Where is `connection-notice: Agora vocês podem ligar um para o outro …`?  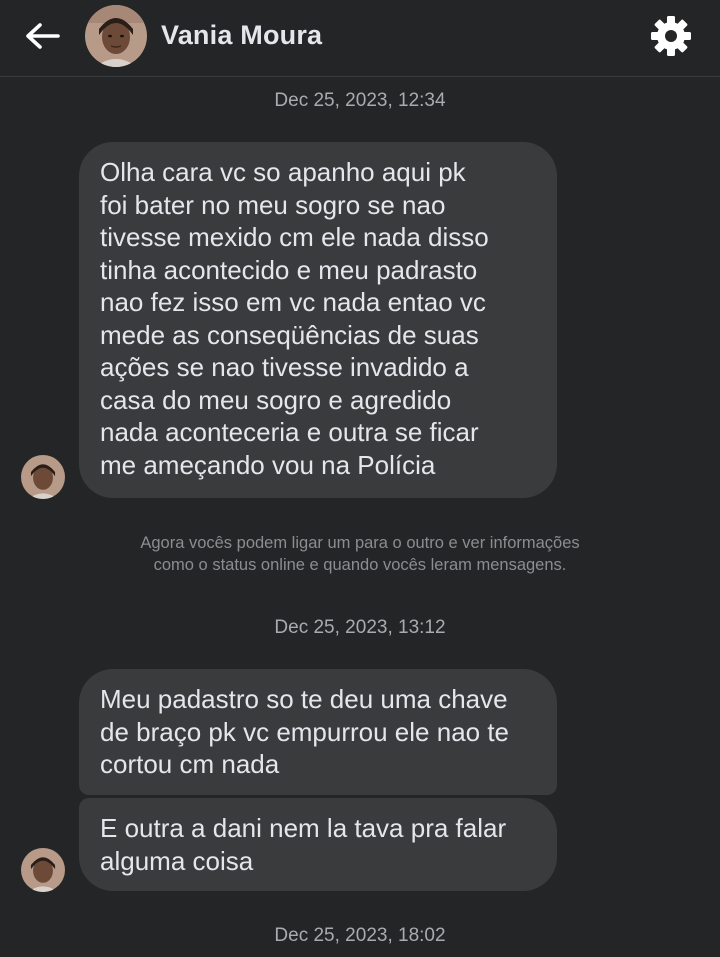 connection-notice: Agora vocês podem ligar um para o outro … is located at coordinates (360, 554).